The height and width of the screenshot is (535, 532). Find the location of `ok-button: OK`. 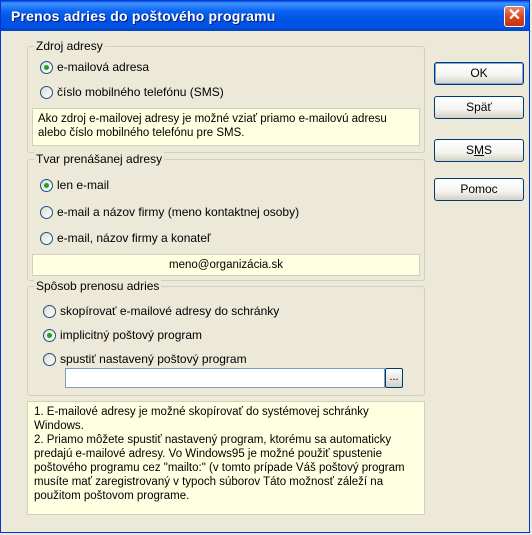

ok-button: OK is located at coordinates (479, 73).